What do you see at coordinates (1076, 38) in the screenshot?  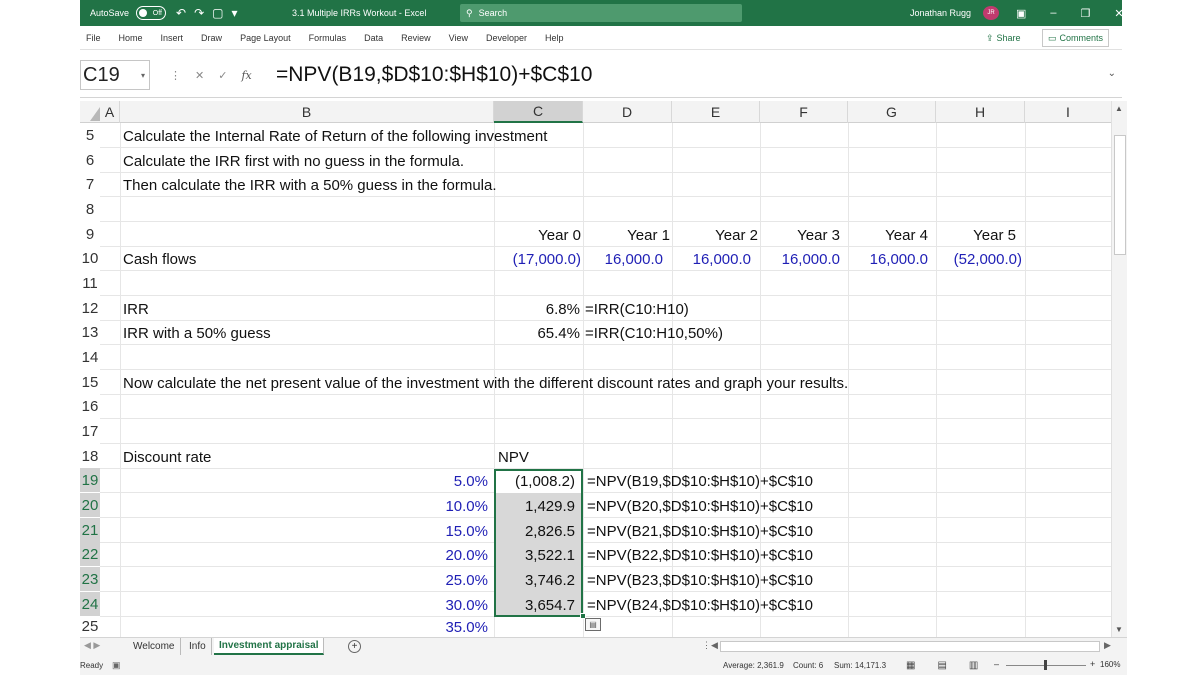 I see `comments-button: ▭ Comments` at bounding box center [1076, 38].